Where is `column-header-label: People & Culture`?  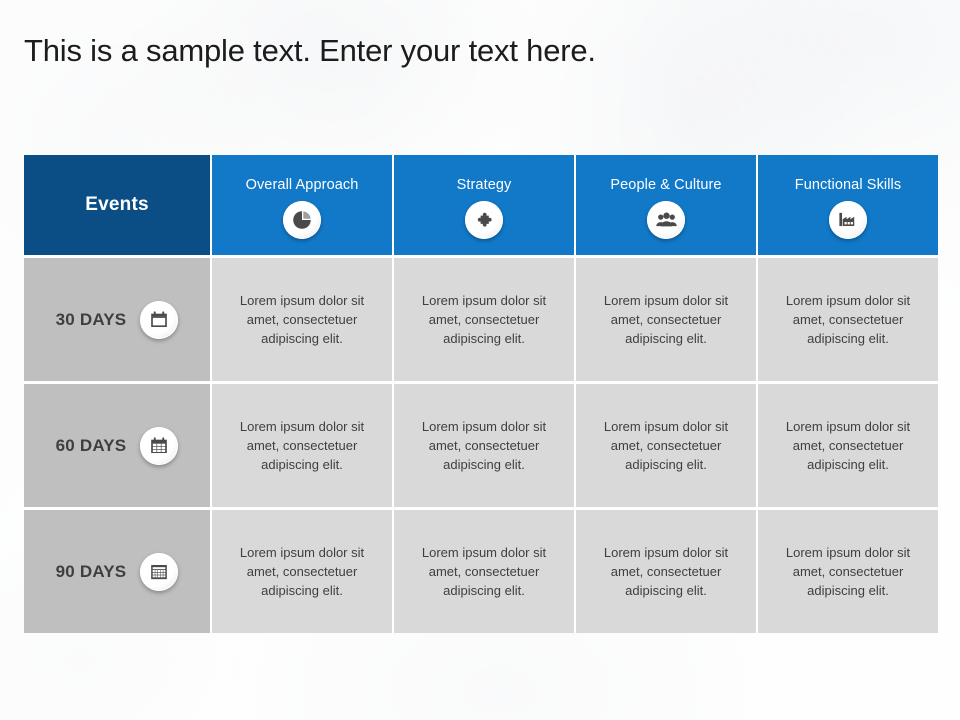 column-header-label: People & Culture is located at coordinates (666, 185).